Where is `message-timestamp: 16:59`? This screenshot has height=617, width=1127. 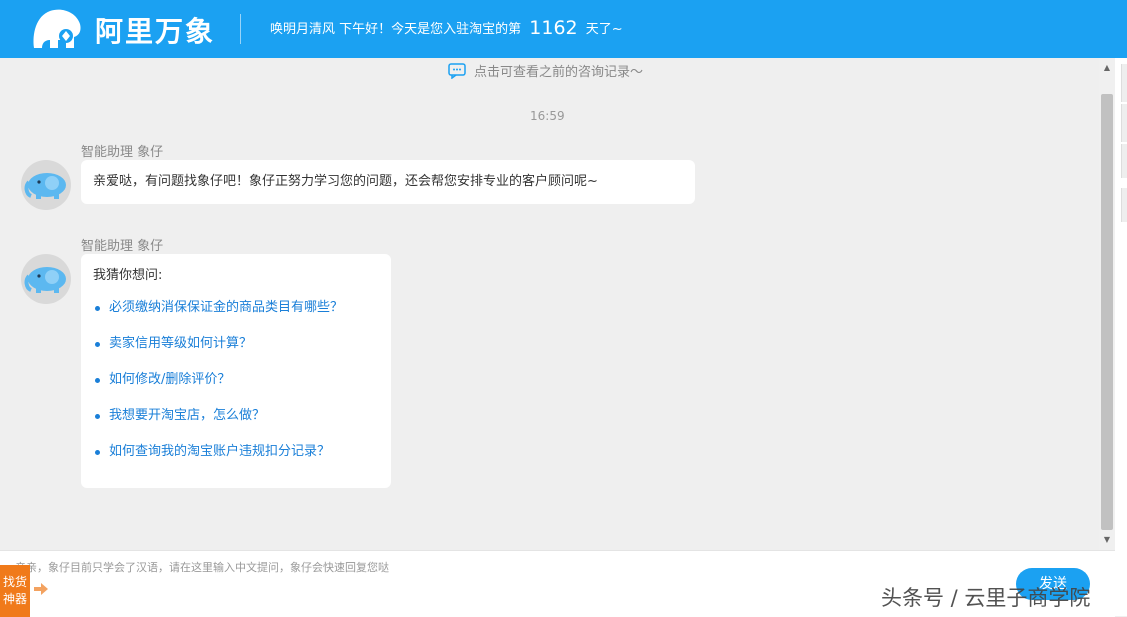 message-timestamp: 16:59 is located at coordinates (547, 116).